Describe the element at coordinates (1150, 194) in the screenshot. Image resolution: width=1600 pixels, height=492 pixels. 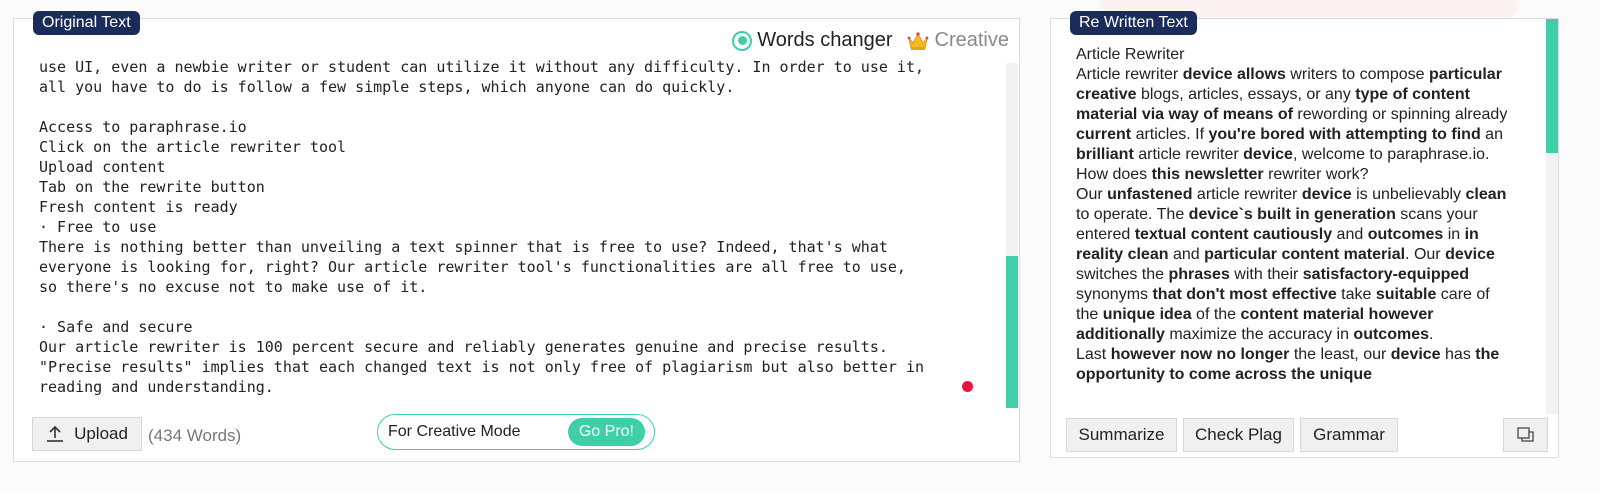
I see `changed-phrase: unfastened` at that location.